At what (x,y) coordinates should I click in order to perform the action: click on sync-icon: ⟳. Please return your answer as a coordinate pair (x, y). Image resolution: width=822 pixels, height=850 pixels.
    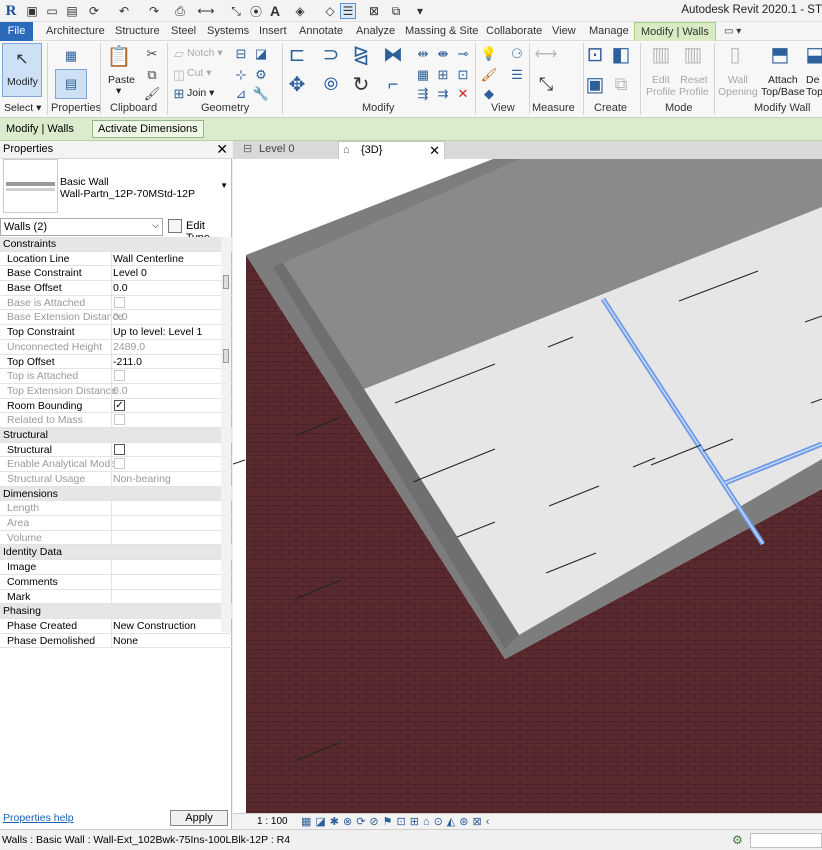
    Looking at the image, I should click on (94, 11).